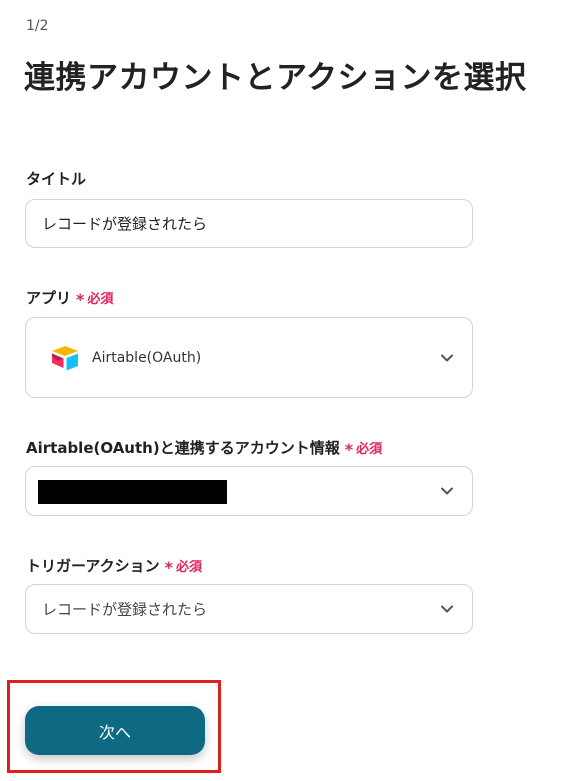  I want to click on title-field-label: タイトル, so click(56, 178).